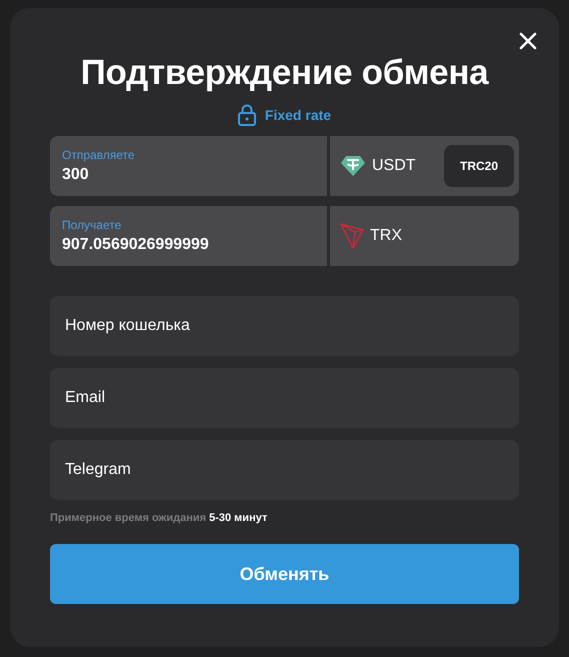 This screenshot has height=657, width=569. I want to click on currency-selector: TRX, so click(424, 236).